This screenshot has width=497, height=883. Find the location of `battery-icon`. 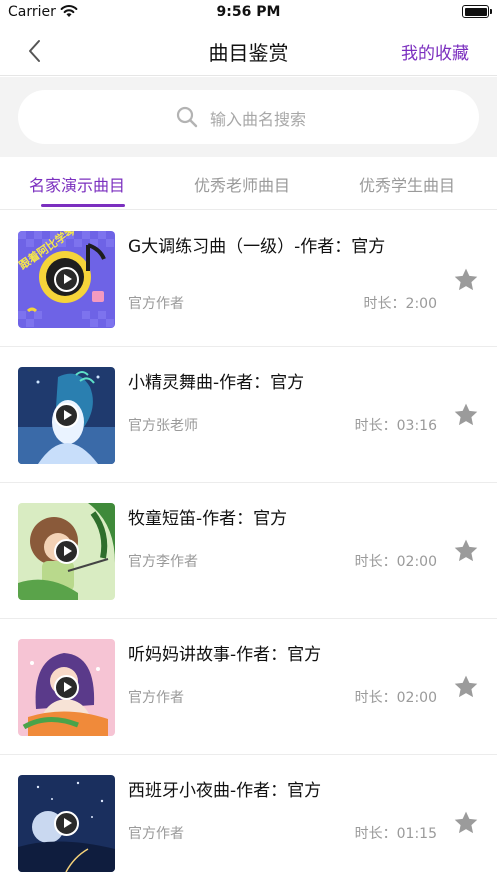

battery-icon is located at coordinates (477, 11).